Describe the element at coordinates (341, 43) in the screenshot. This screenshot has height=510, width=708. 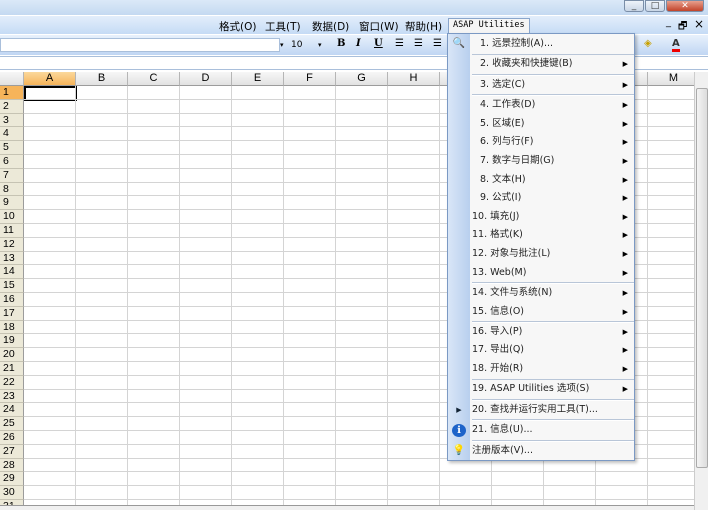
I see `bold-button: B` at that location.